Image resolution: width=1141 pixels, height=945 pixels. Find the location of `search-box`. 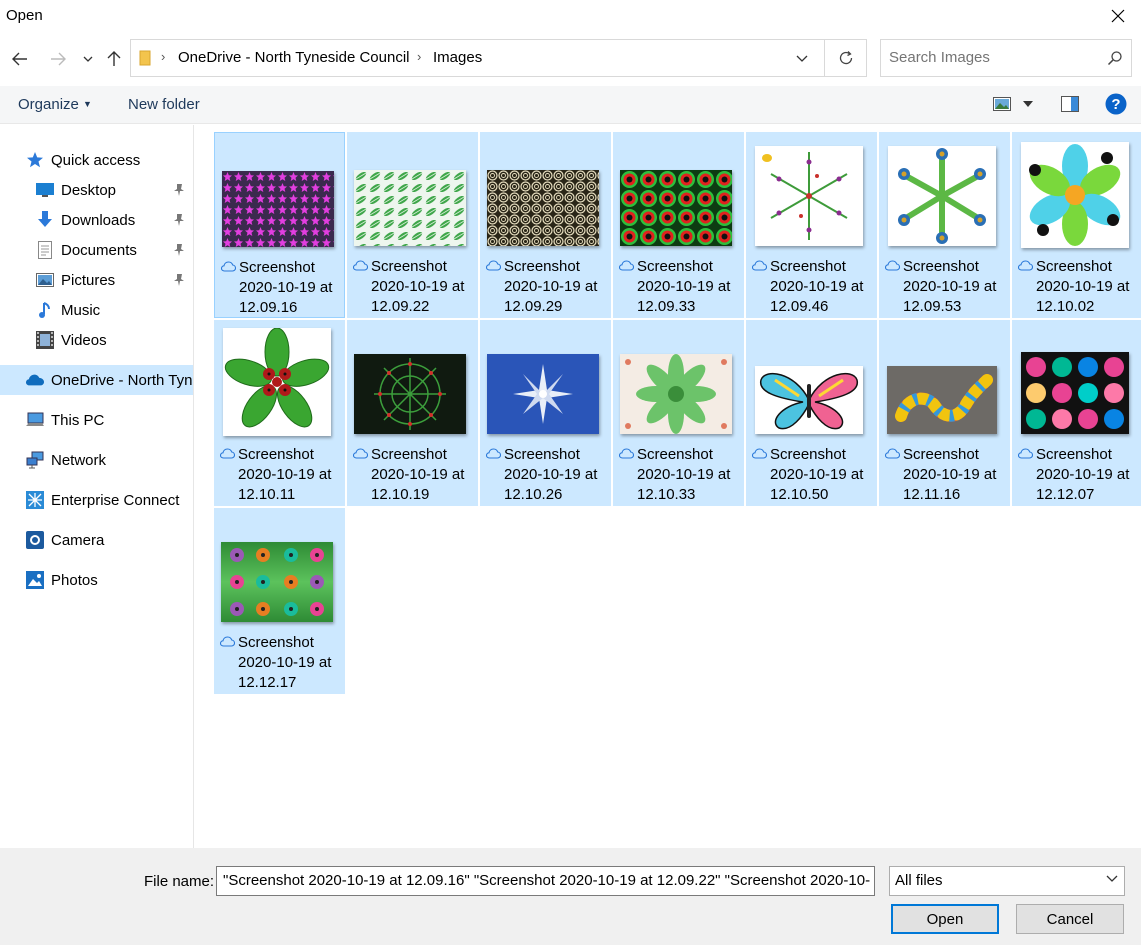

search-box is located at coordinates (1006, 58).